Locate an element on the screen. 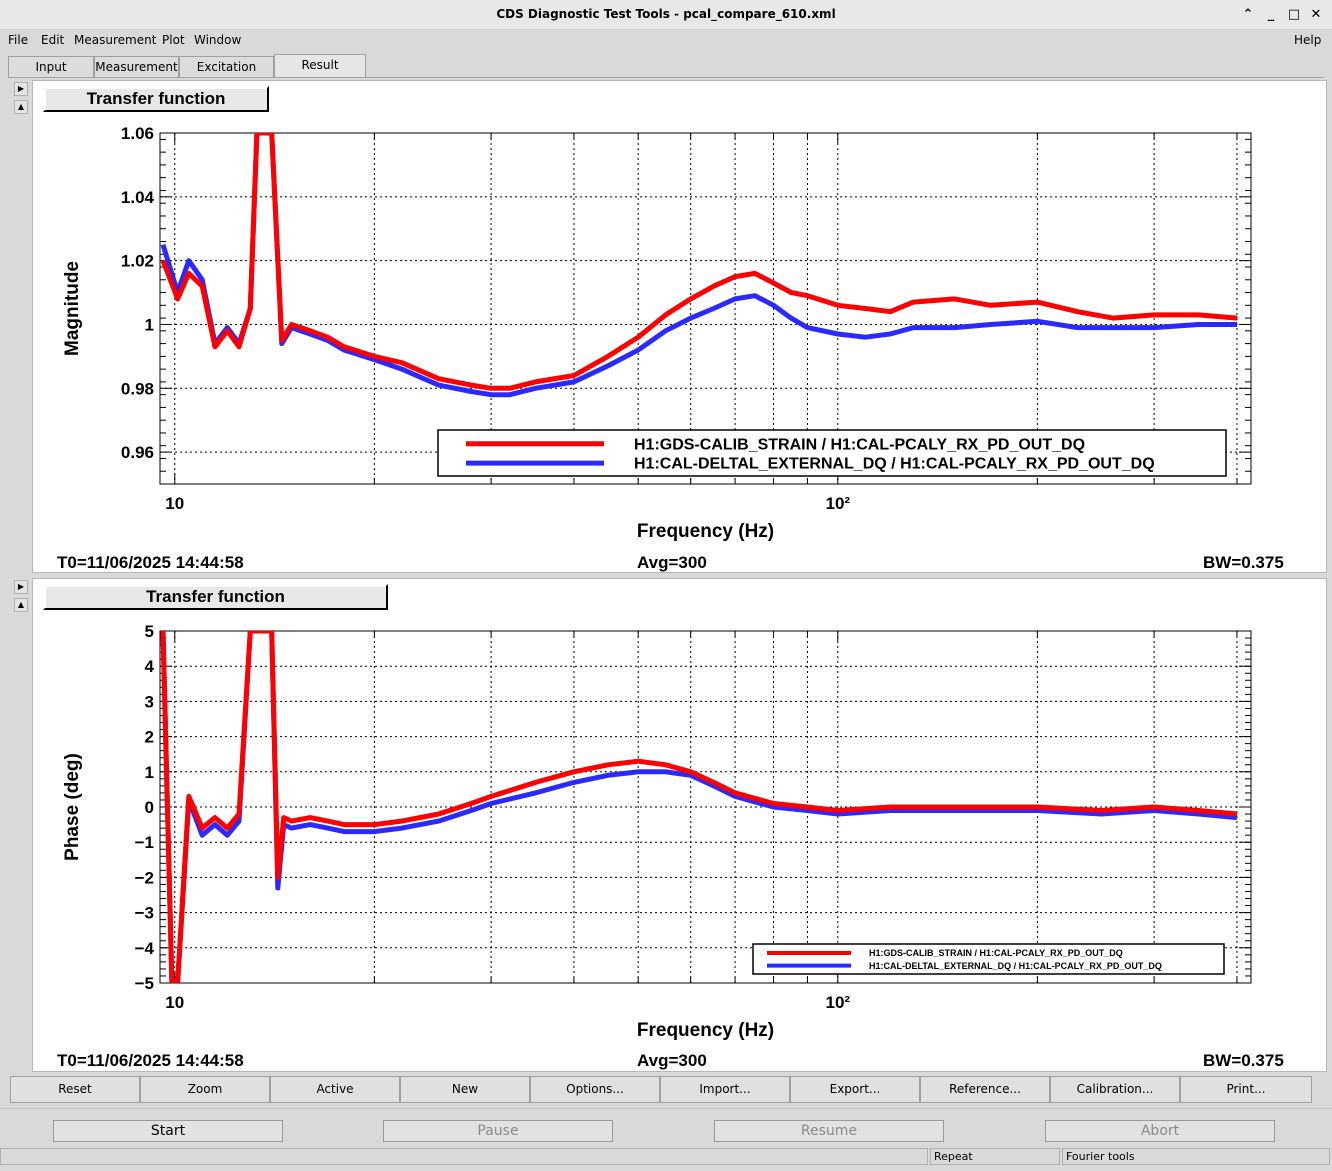 Image resolution: width=1332 pixels, height=1171 pixels. status-bar: Repeat Fourier tools is located at coordinates (666, 1159).